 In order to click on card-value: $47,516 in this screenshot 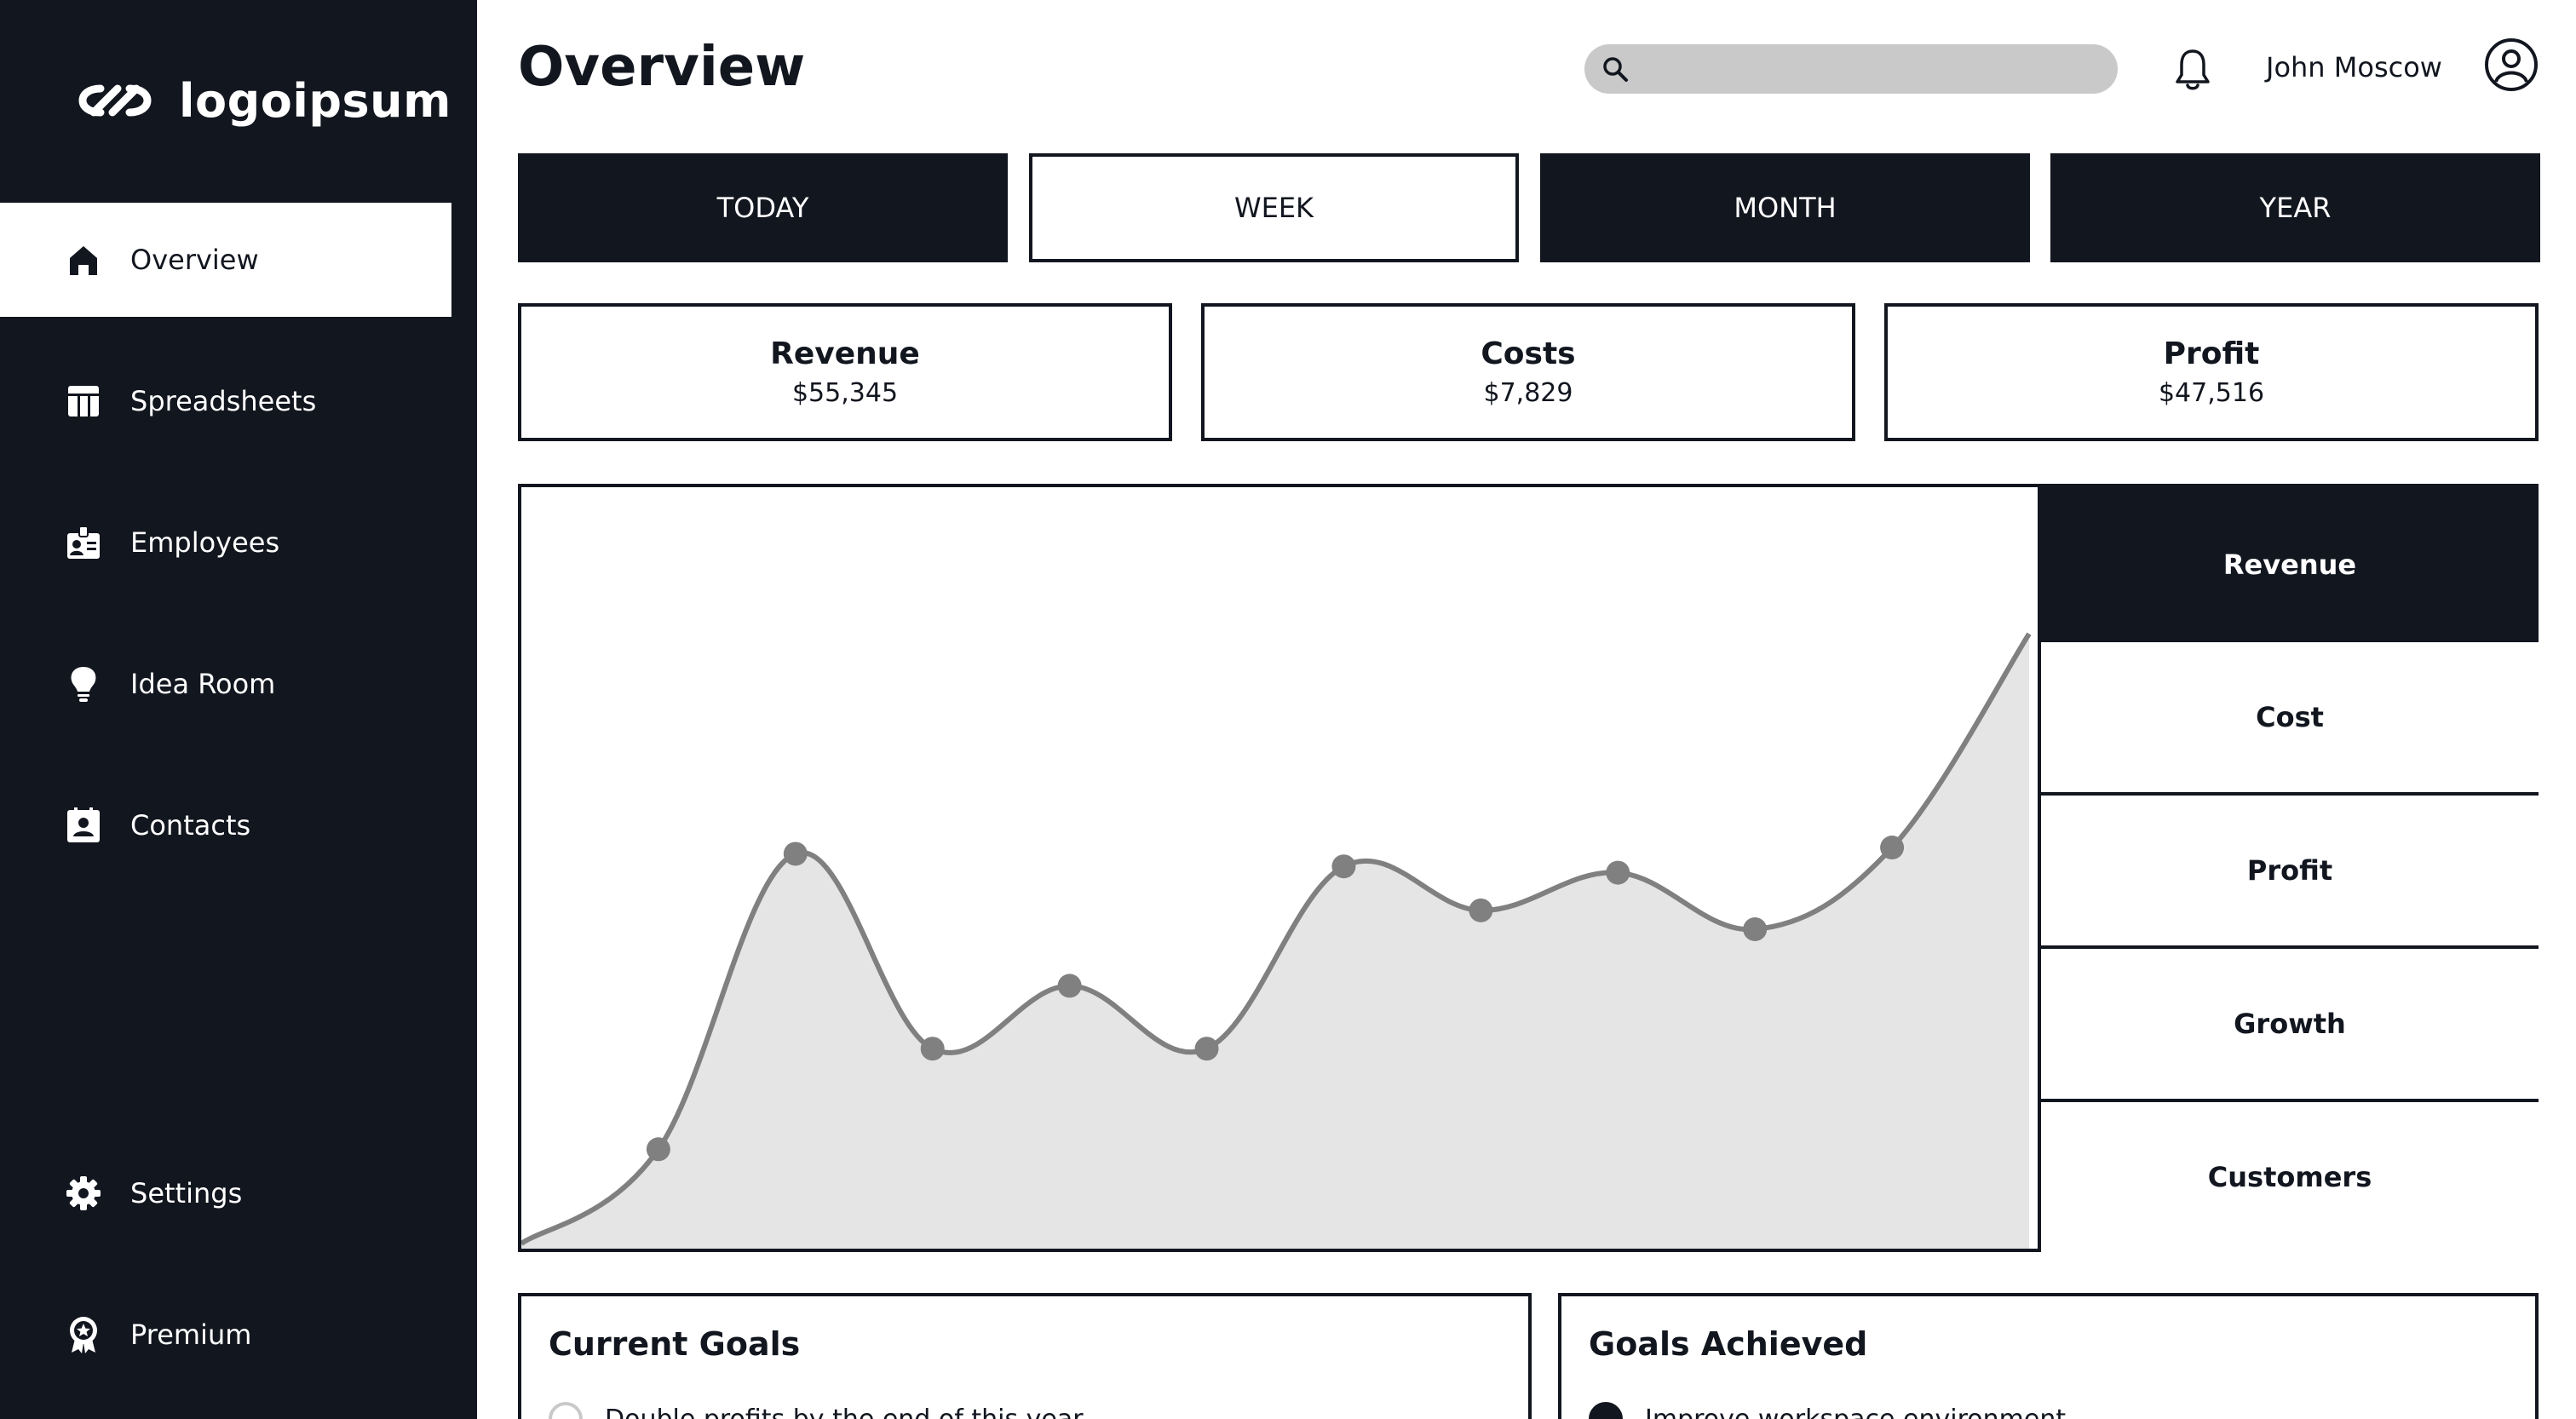, I will do `click(2211, 393)`.